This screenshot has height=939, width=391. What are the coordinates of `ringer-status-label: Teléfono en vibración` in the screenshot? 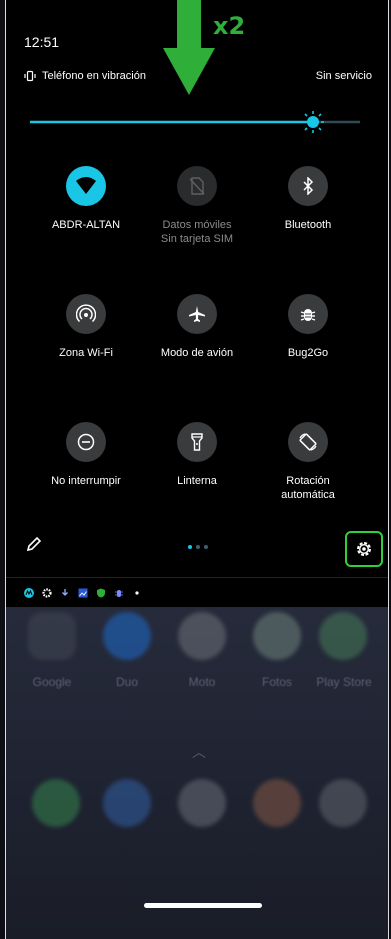 It's located at (94, 76).